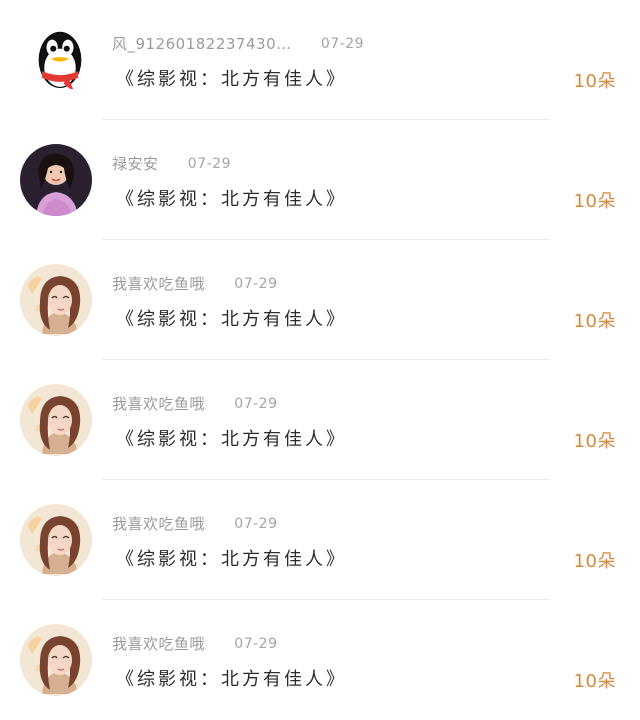  What do you see at coordinates (171, 164) in the screenshot?
I see `nickname-date-line: 禄安安 07-29` at bounding box center [171, 164].